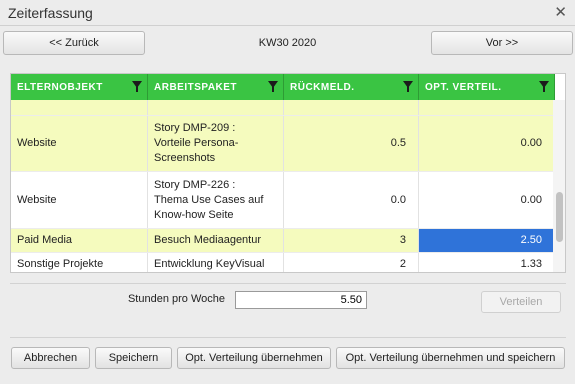 The height and width of the screenshot is (384, 575). What do you see at coordinates (74, 43) in the screenshot?
I see `back-button: << Zurück` at bounding box center [74, 43].